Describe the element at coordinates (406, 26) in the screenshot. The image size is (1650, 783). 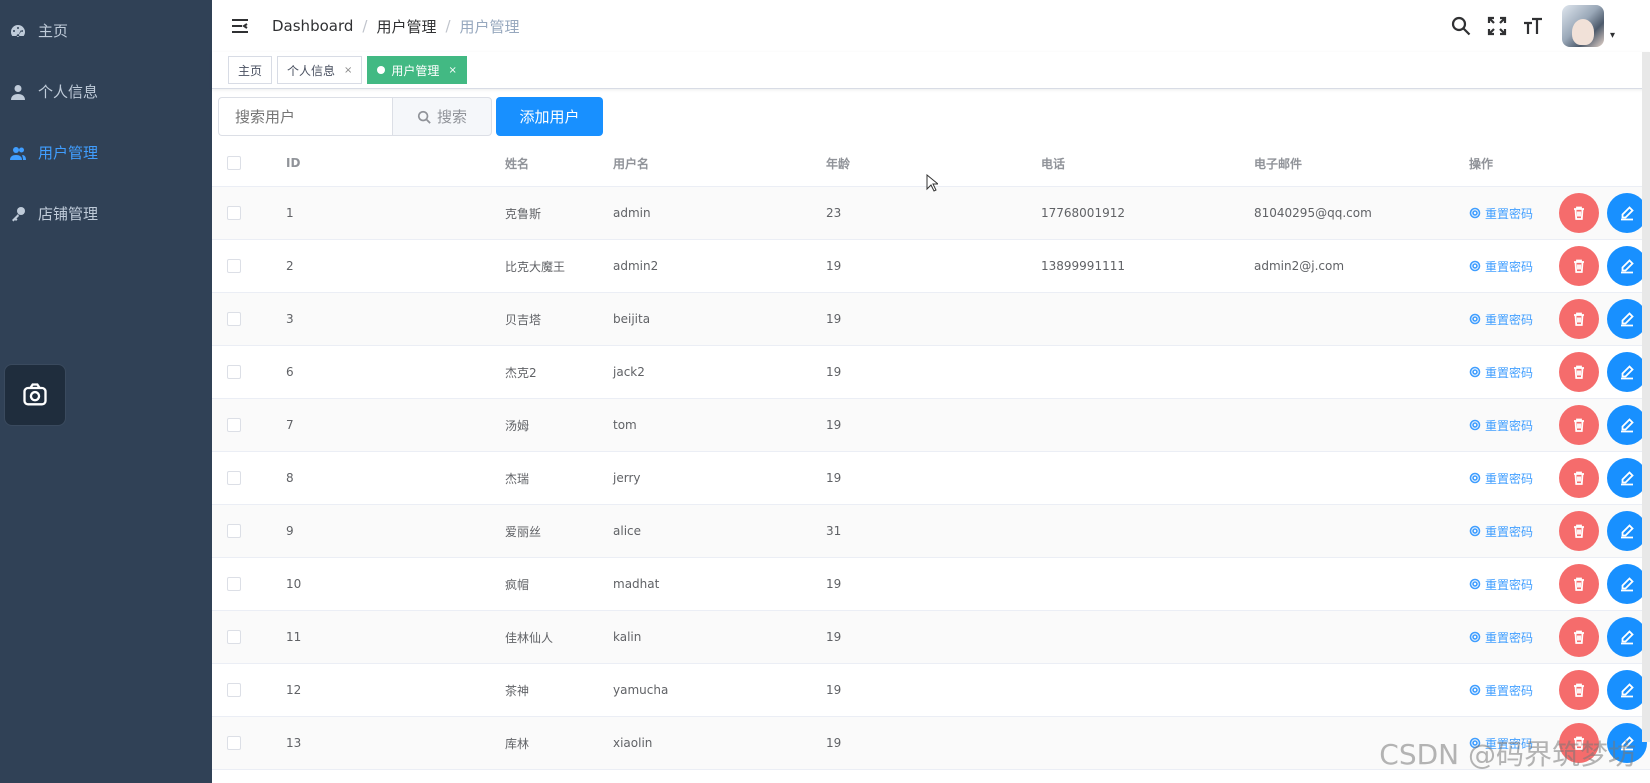
I see `breadcrumb-item: 用户管理` at that location.